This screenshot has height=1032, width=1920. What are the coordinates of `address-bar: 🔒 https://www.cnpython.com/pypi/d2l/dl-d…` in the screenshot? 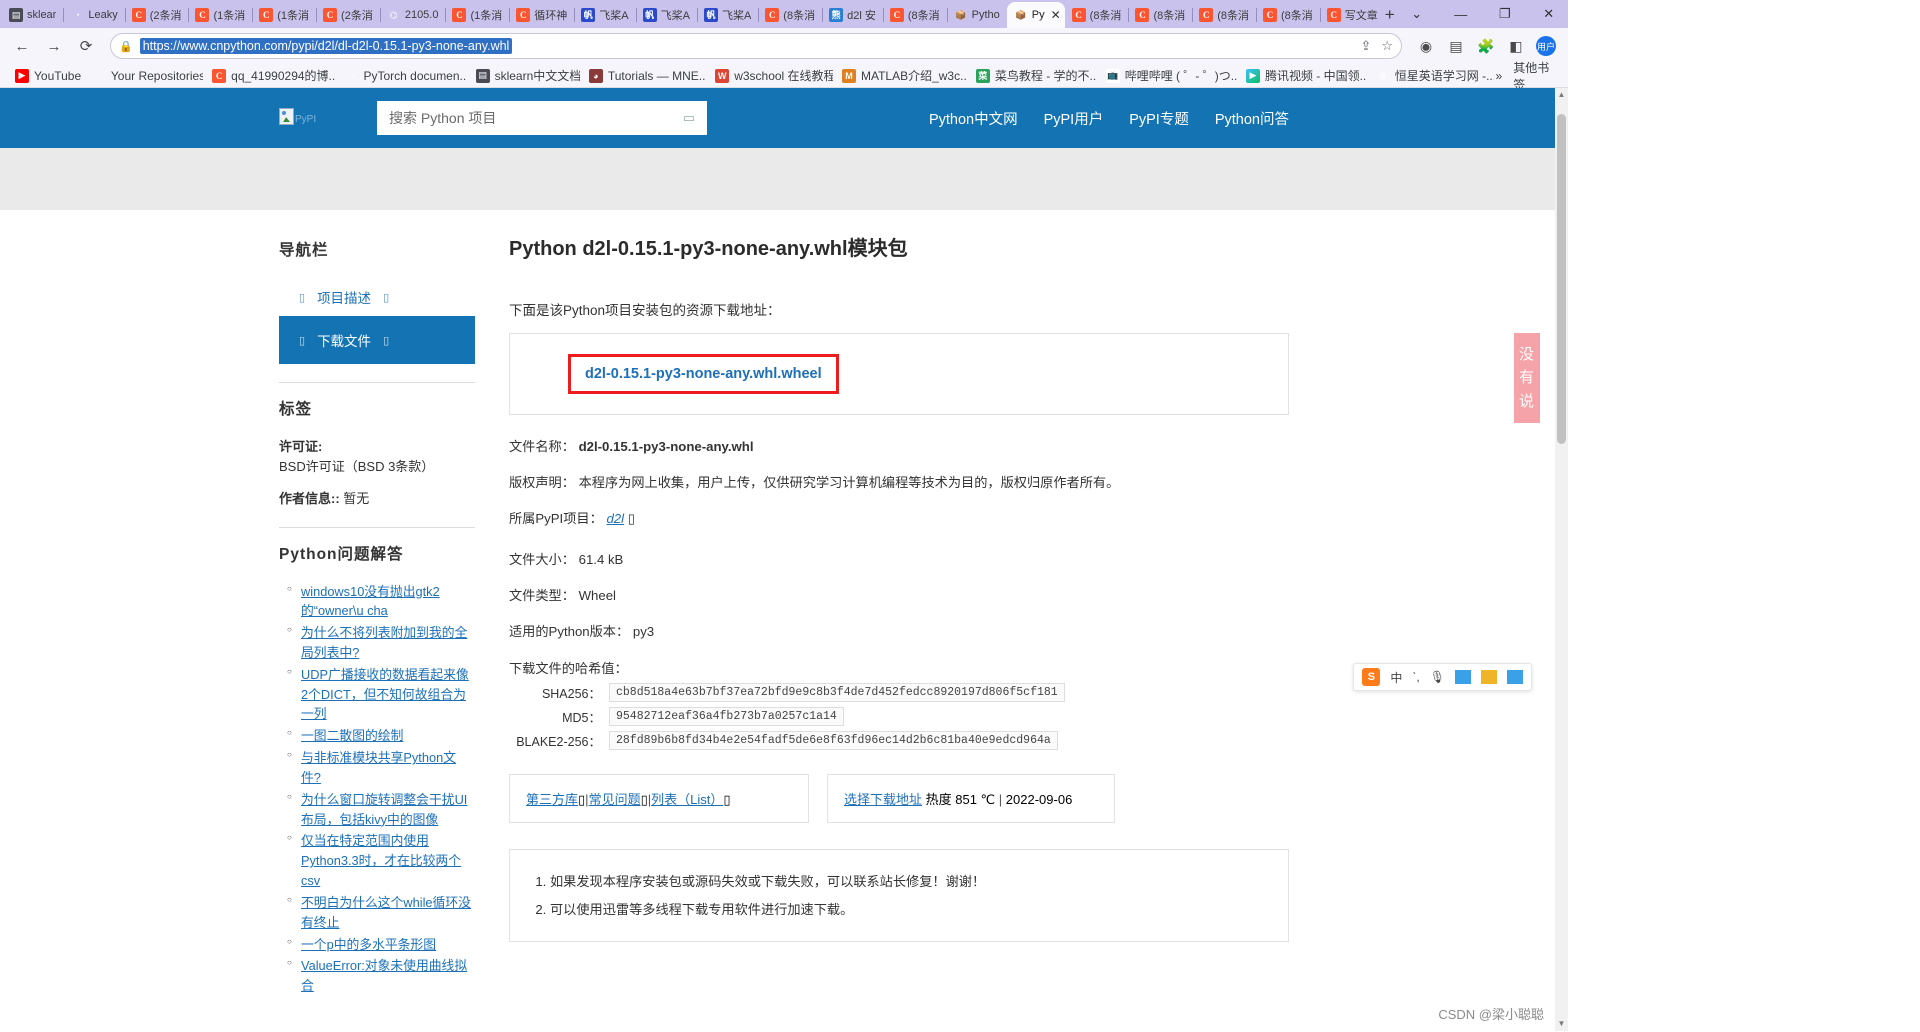 It's located at (756, 46).